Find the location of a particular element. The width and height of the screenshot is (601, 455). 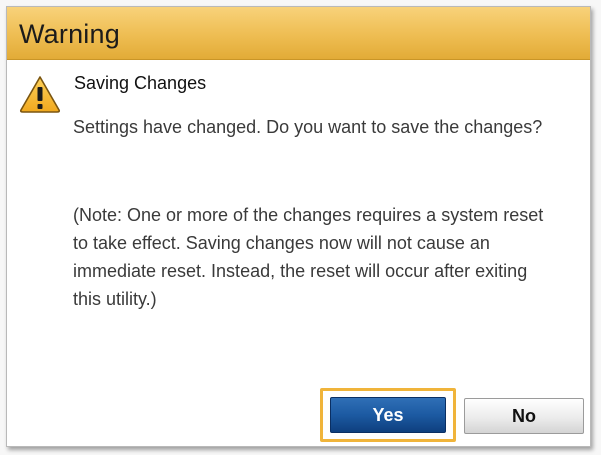

dialog-title-bar: Warning is located at coordinates (298, 33).